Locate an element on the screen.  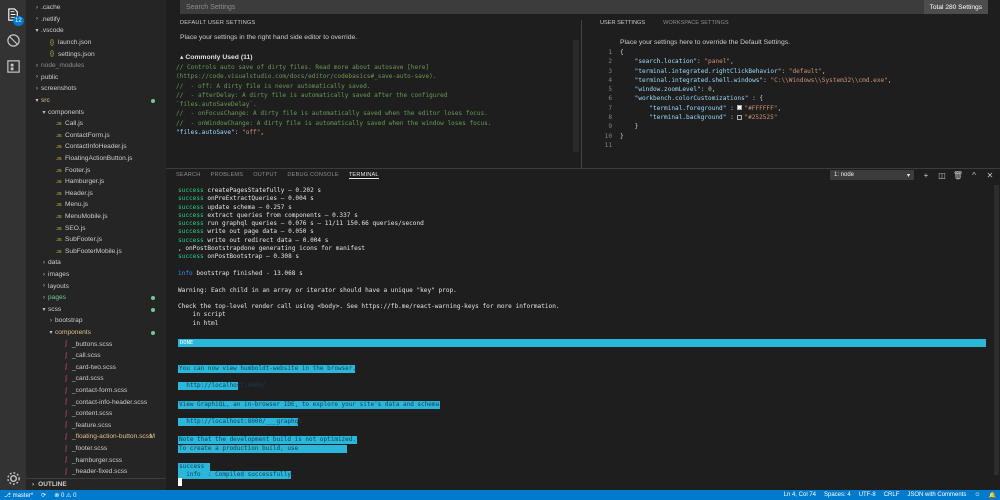
encoding: UTF-8 is located at coordinates (867, 495).